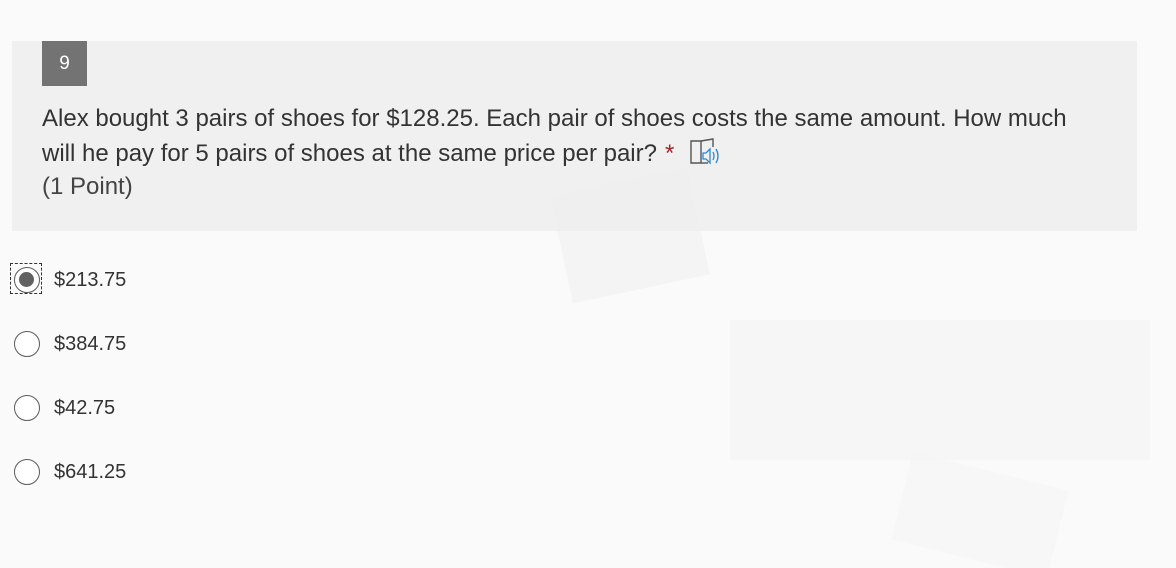  I want to click on option-label: $213.75, so click(90, 279).